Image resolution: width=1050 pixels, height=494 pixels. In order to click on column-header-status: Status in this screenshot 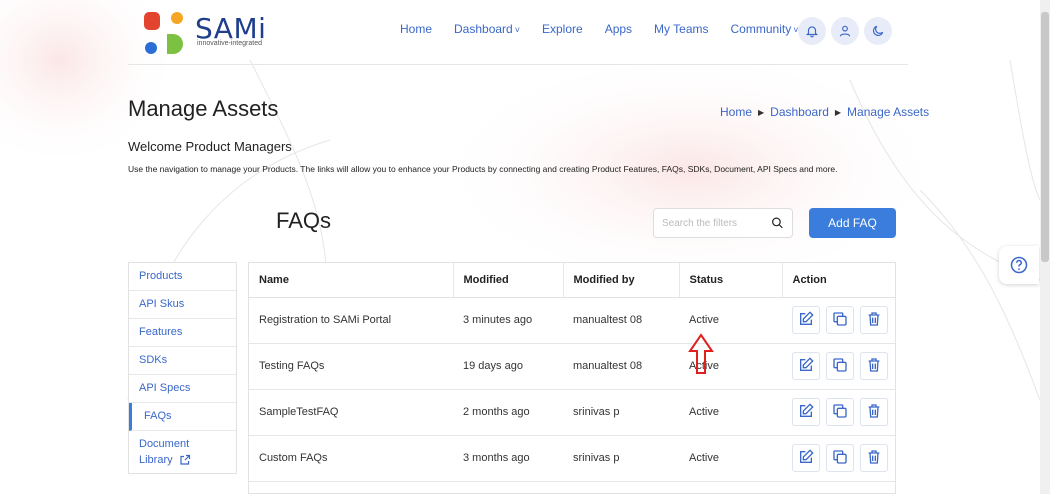, I will do `click(731, 280)`.